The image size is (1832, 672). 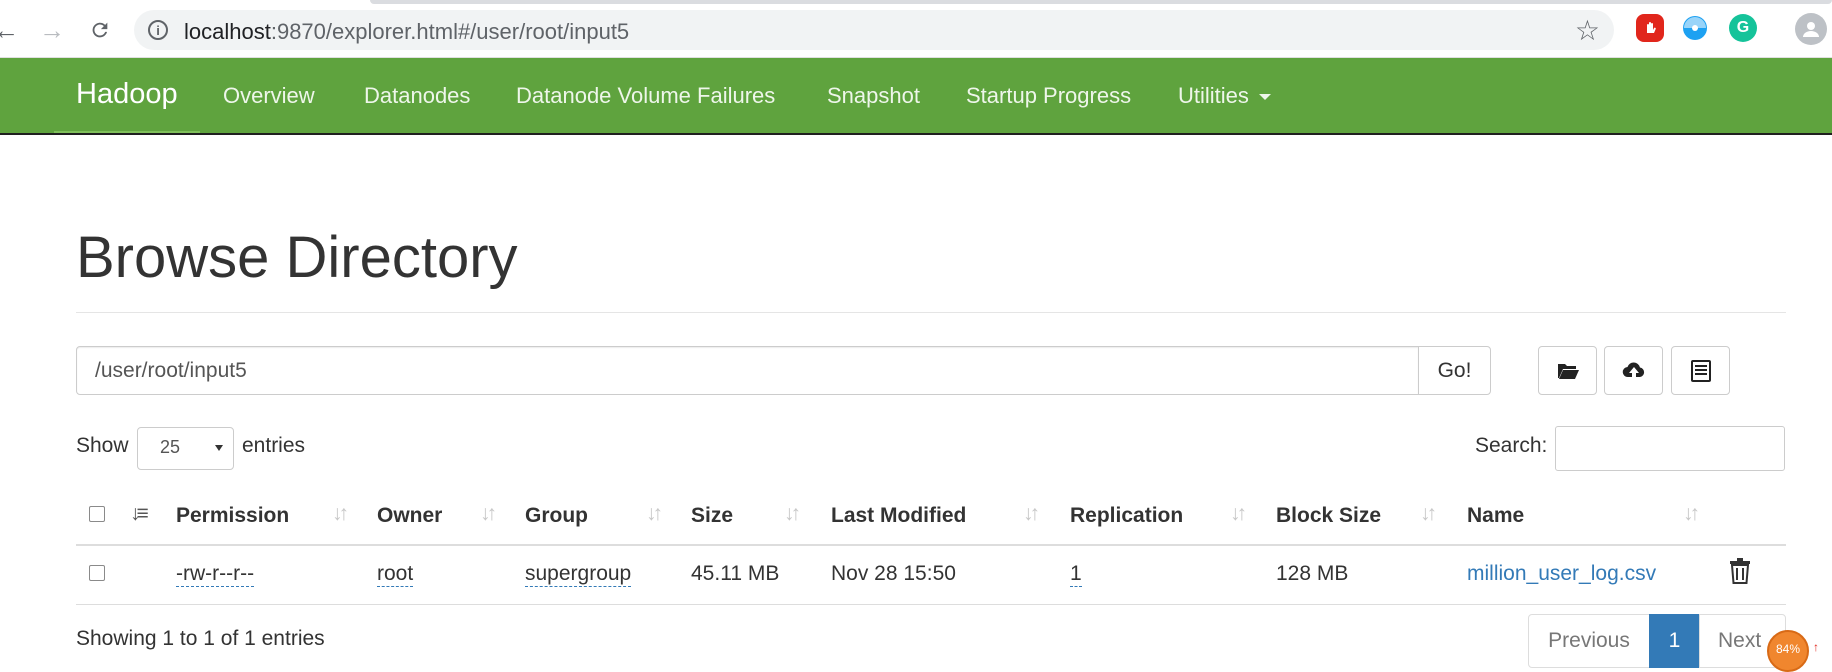 What do you see at coordinates (100, 30) in the screenshot?
I see `reload-icon` at bounding box center [100, 30].